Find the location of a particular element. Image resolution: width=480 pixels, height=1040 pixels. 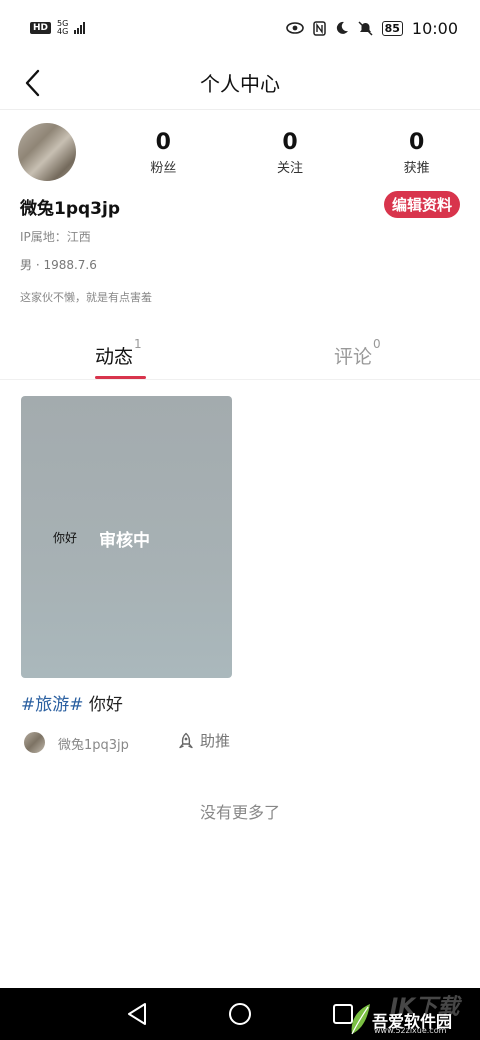

network-sub: 4G is located at coordinates (63, 31).